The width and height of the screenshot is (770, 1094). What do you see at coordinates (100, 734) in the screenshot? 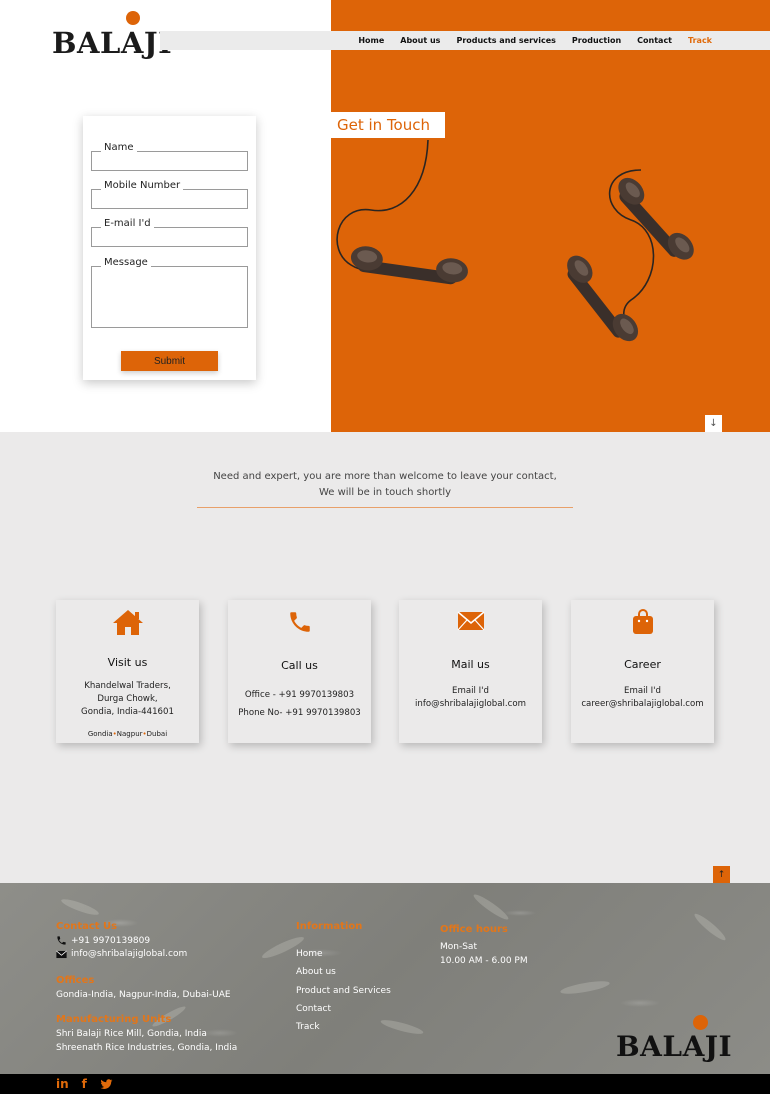
I see `city-gondia: Gondia` at bounding box center [100, 734].